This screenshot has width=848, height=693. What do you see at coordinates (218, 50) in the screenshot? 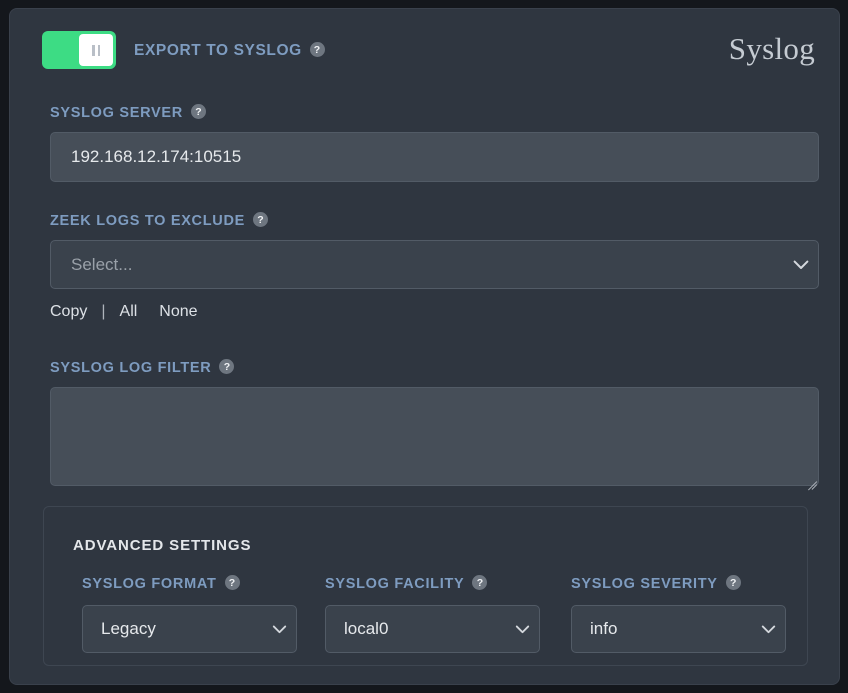
I see `export-to-syslog-label-text: EXPORT TO SYSLOG` at bounding box center [218, 50].